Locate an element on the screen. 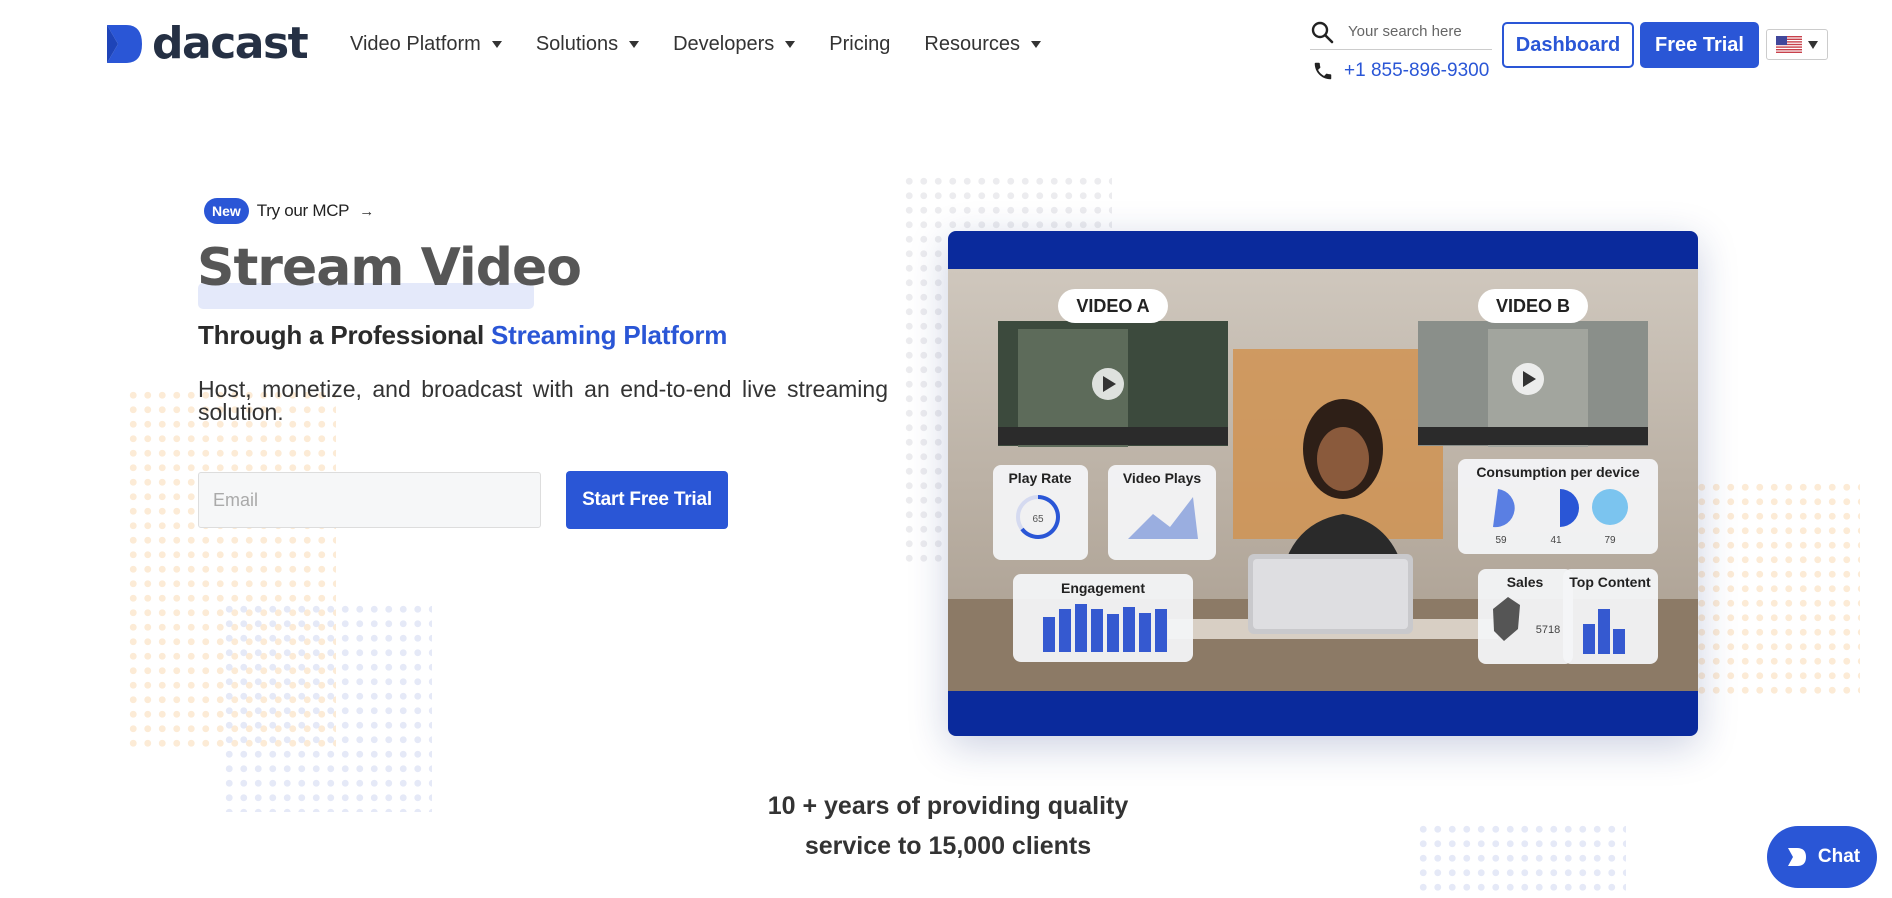 The height and width of the screenshot is (898, 1892). nav-developers: Developers is located at coordinates (734, 44).